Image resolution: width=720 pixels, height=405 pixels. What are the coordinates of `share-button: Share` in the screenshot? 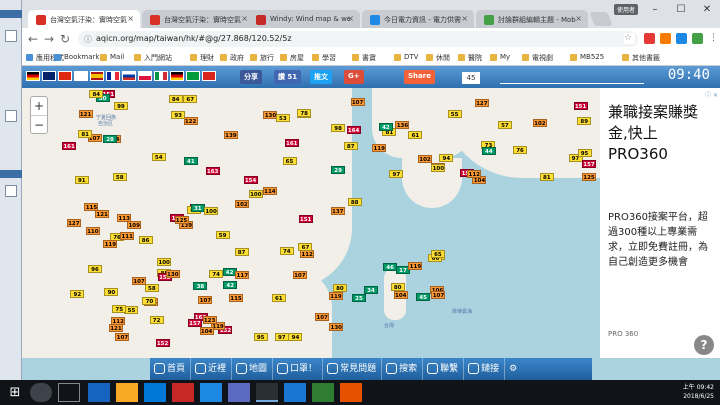 It's located at (419, 77).